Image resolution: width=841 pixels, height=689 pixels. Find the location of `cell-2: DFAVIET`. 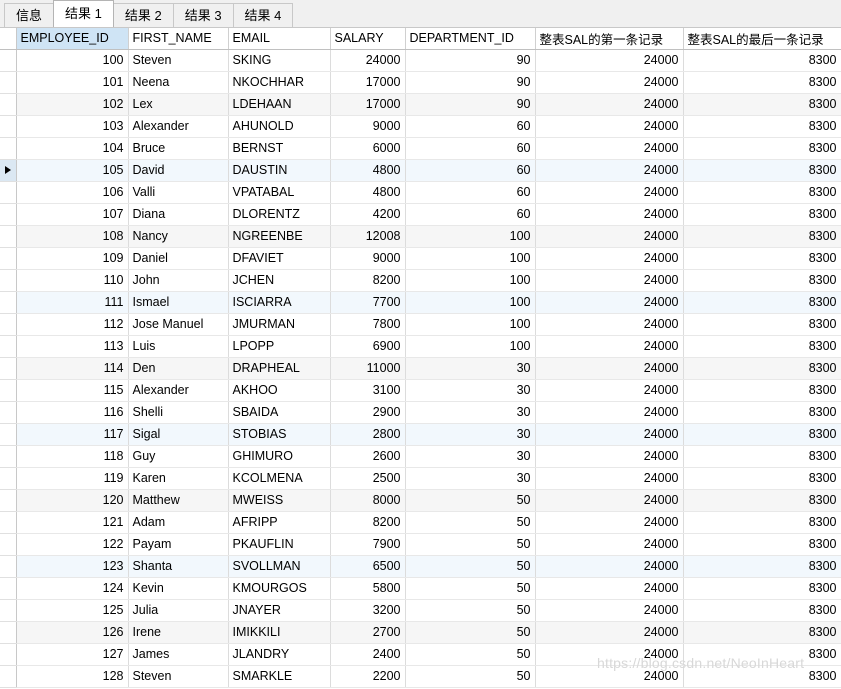

cell-2: DFAVIET is located at coordinates (279, 258).